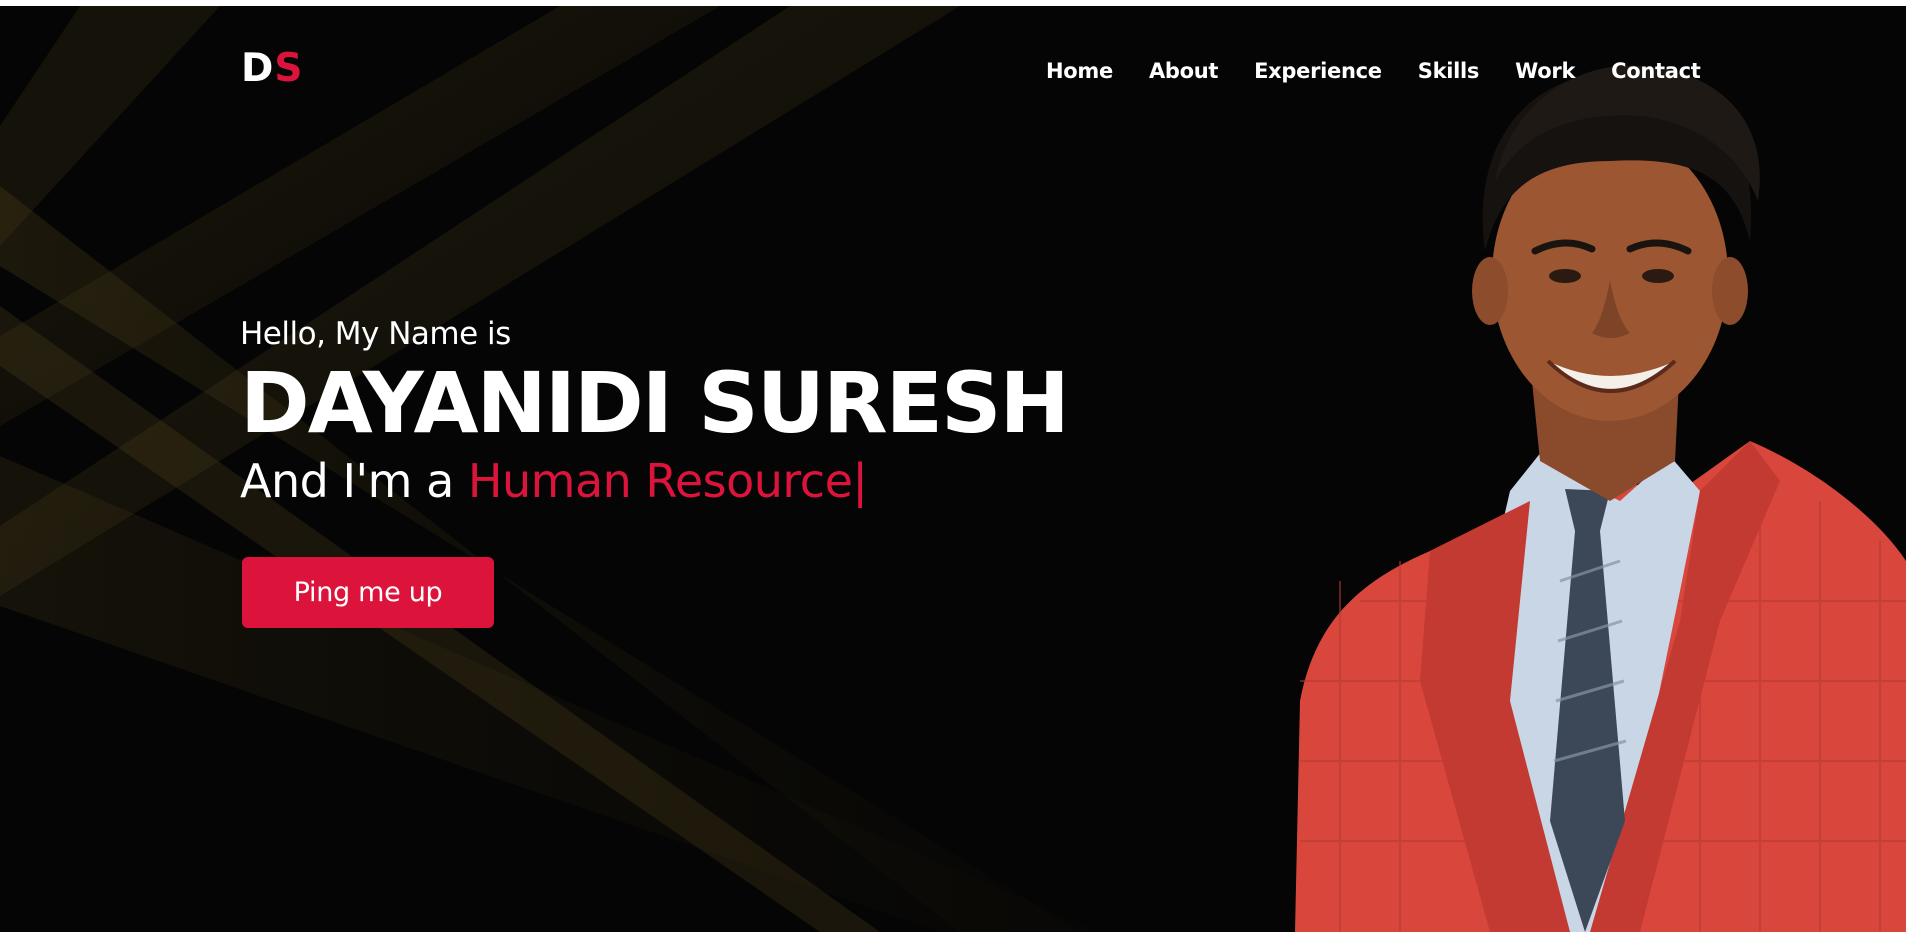  Describe the element at coordinates (860, 480) in the screenshot. I see `typing-cursor: |` at that location.